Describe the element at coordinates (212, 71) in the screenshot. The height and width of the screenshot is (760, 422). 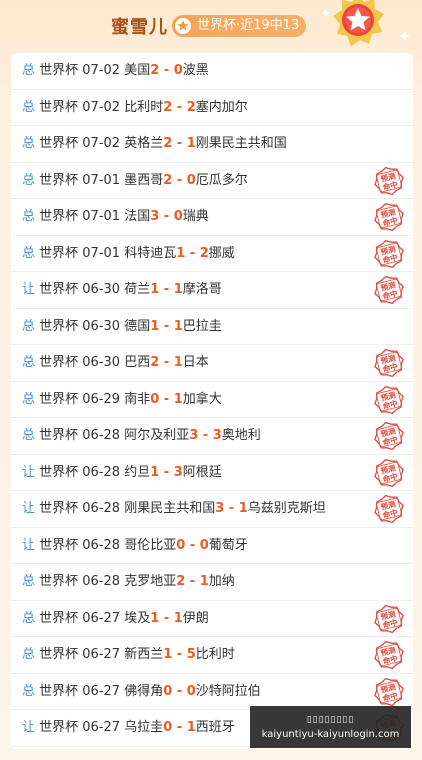
I see `match-row: 总 世界杯 07-02 美国2 - 0波黑` at that location.